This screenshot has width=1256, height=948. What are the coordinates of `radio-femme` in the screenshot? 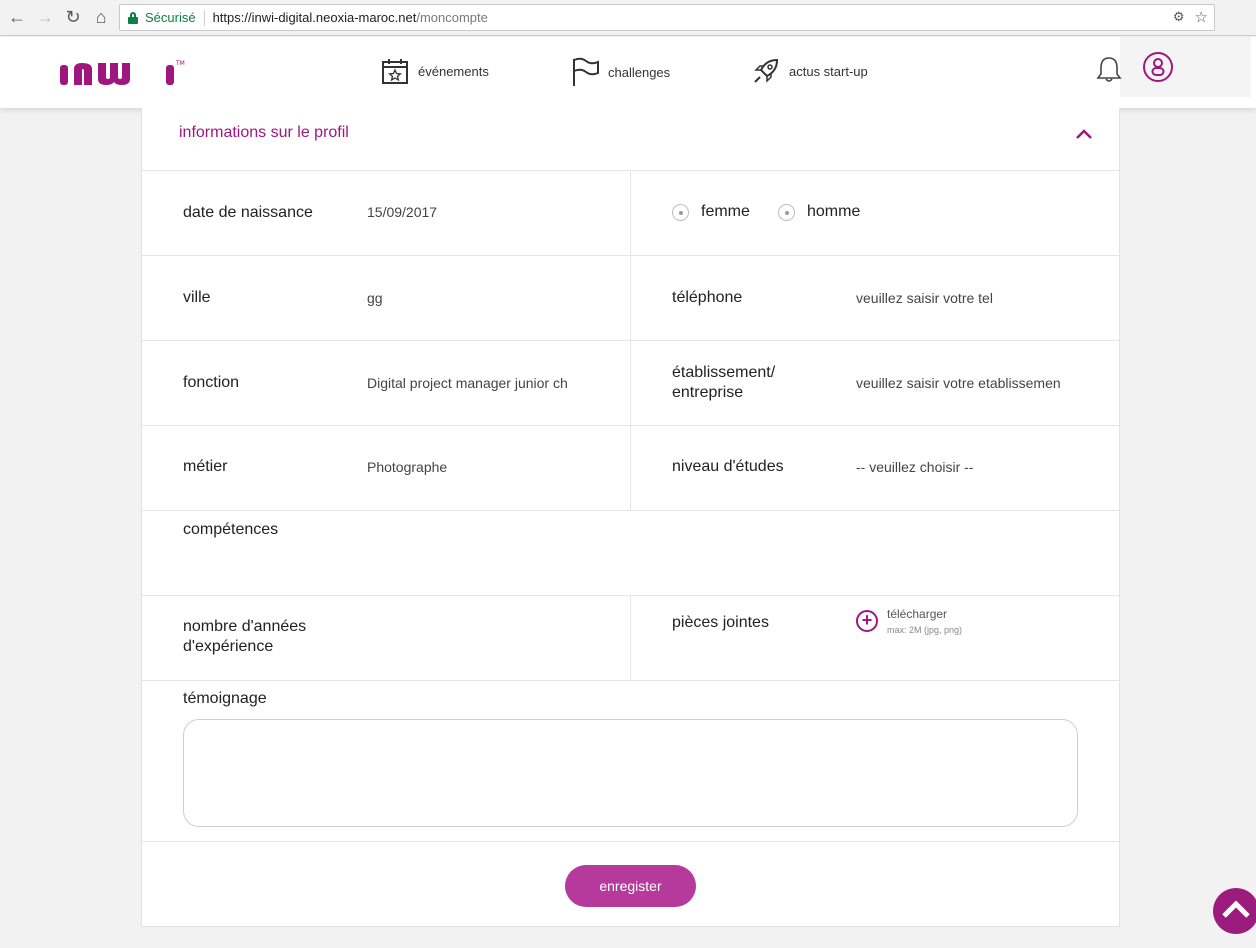 It's located at (680, 212).